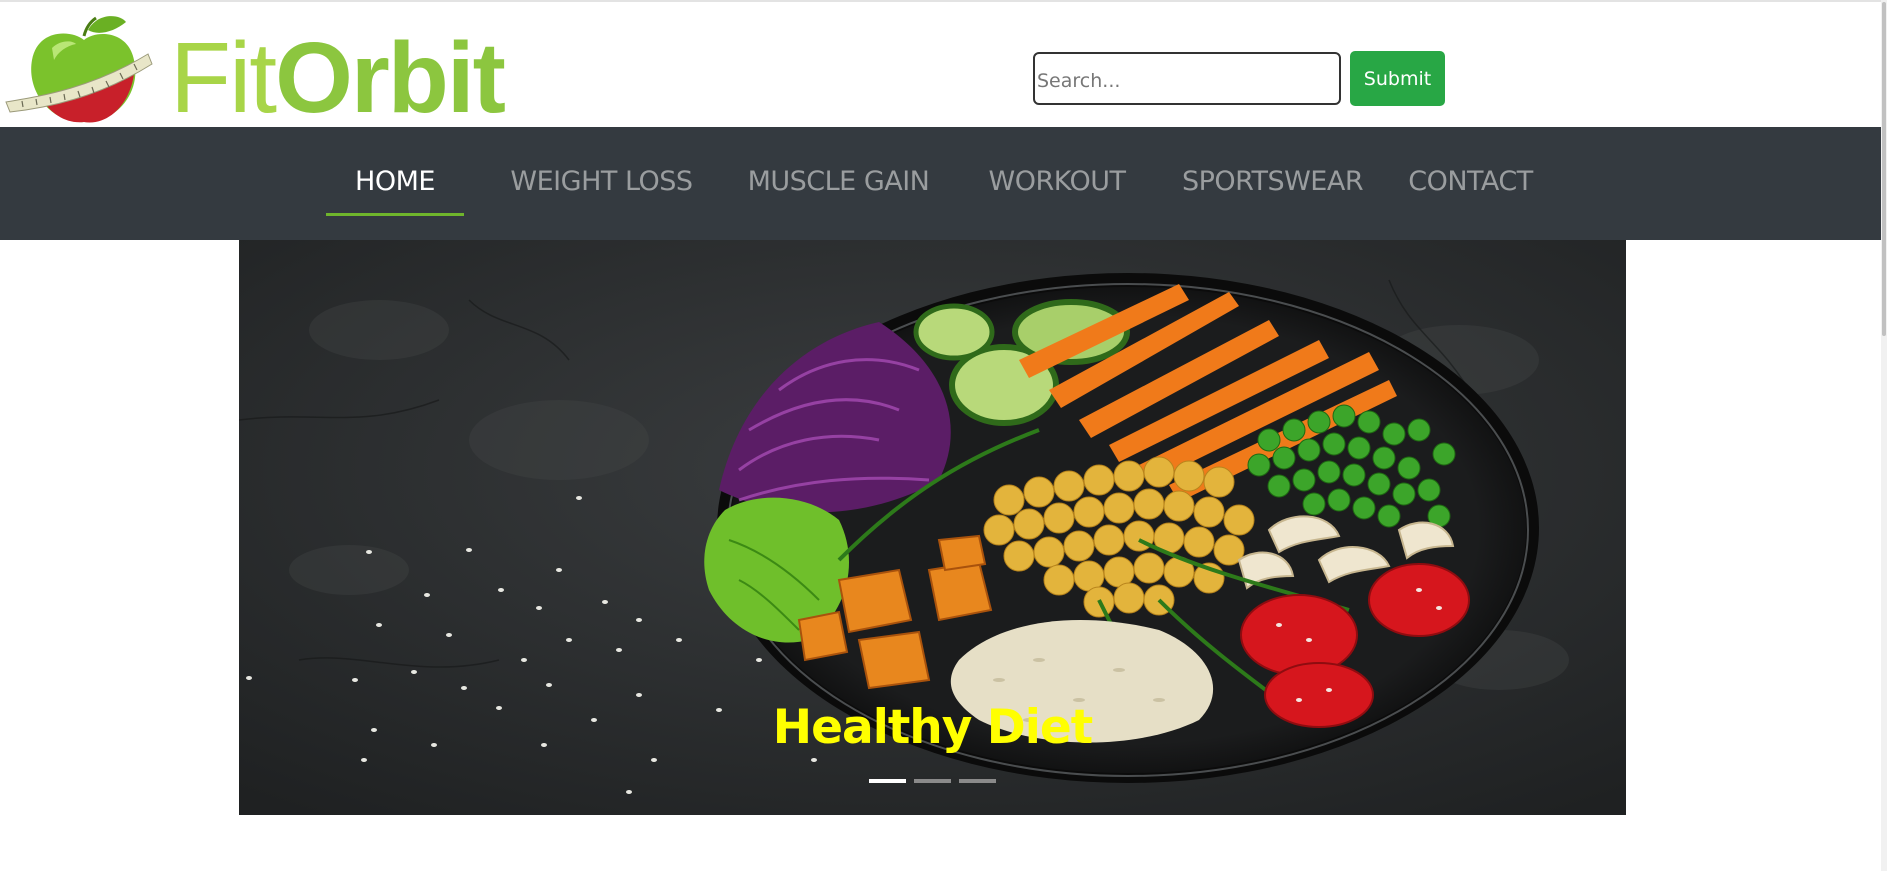 The width and height of the screenshot is (1887, 871). What do you see at coordinates (79, 69) in the screenshot?
I see `apple-measuring-tape-icon` at bounding box center [79, 69].